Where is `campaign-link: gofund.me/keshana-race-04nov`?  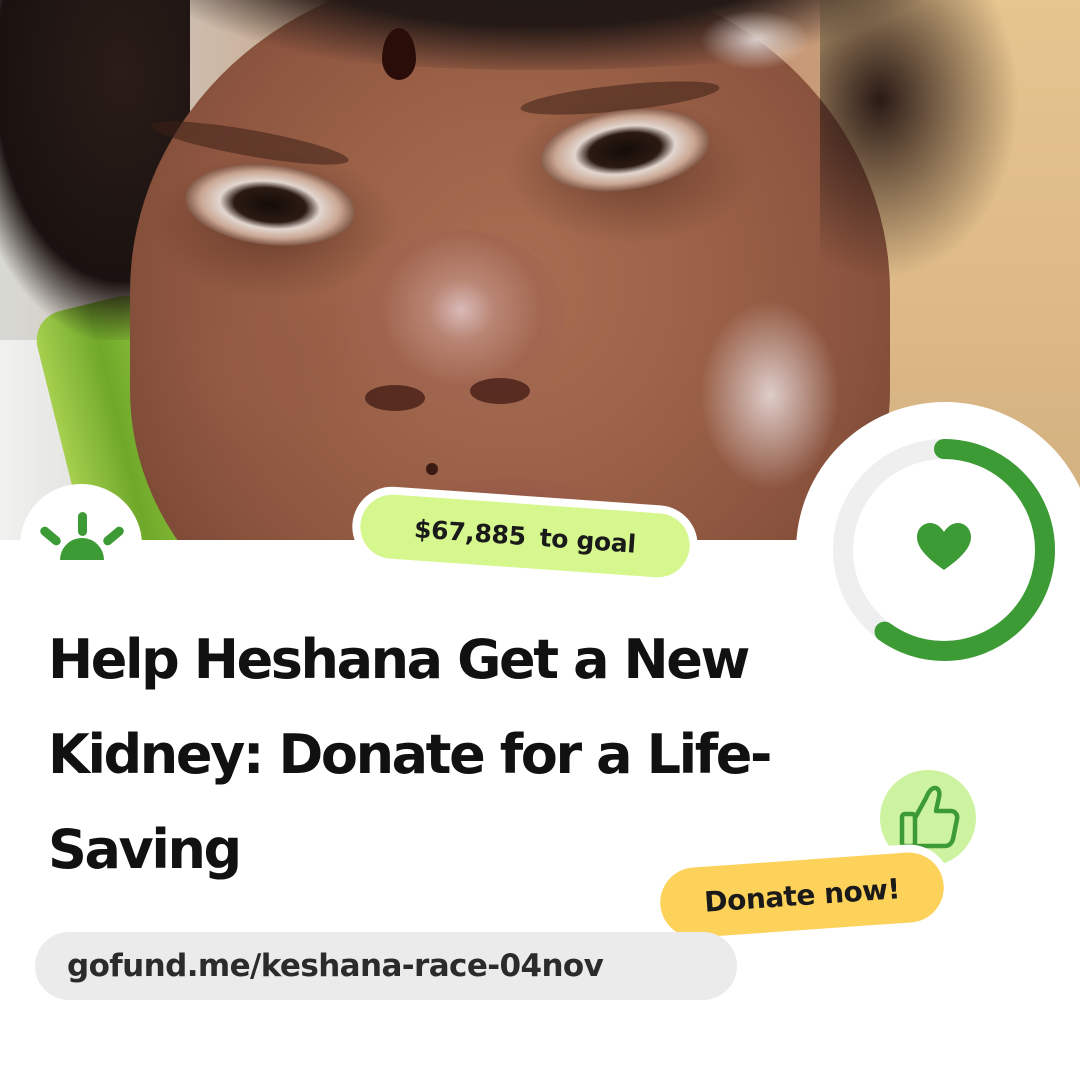 campaign-link: gofund.me/keshana-race-04nov is located at coordinates (386, 966).